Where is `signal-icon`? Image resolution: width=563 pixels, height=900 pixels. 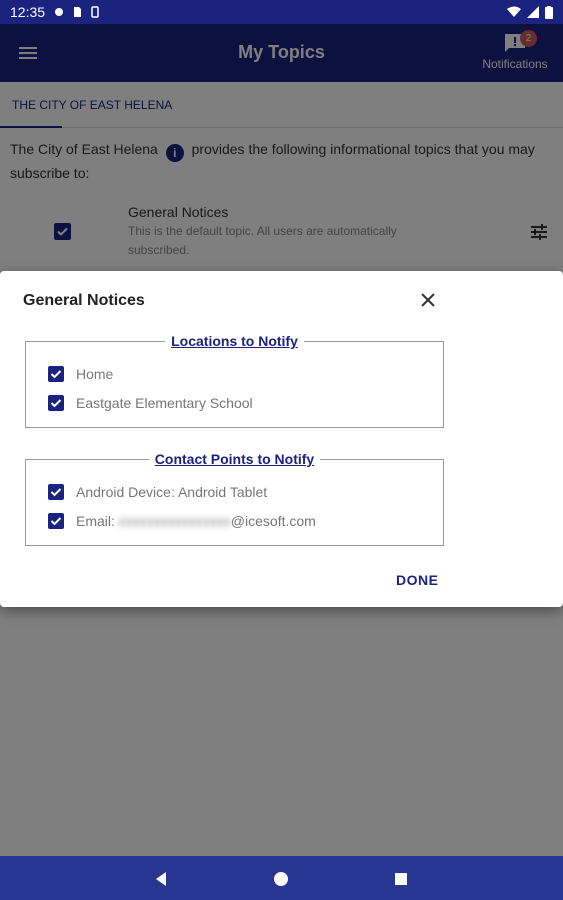 signal-icon is located at coordinates (533, 12).